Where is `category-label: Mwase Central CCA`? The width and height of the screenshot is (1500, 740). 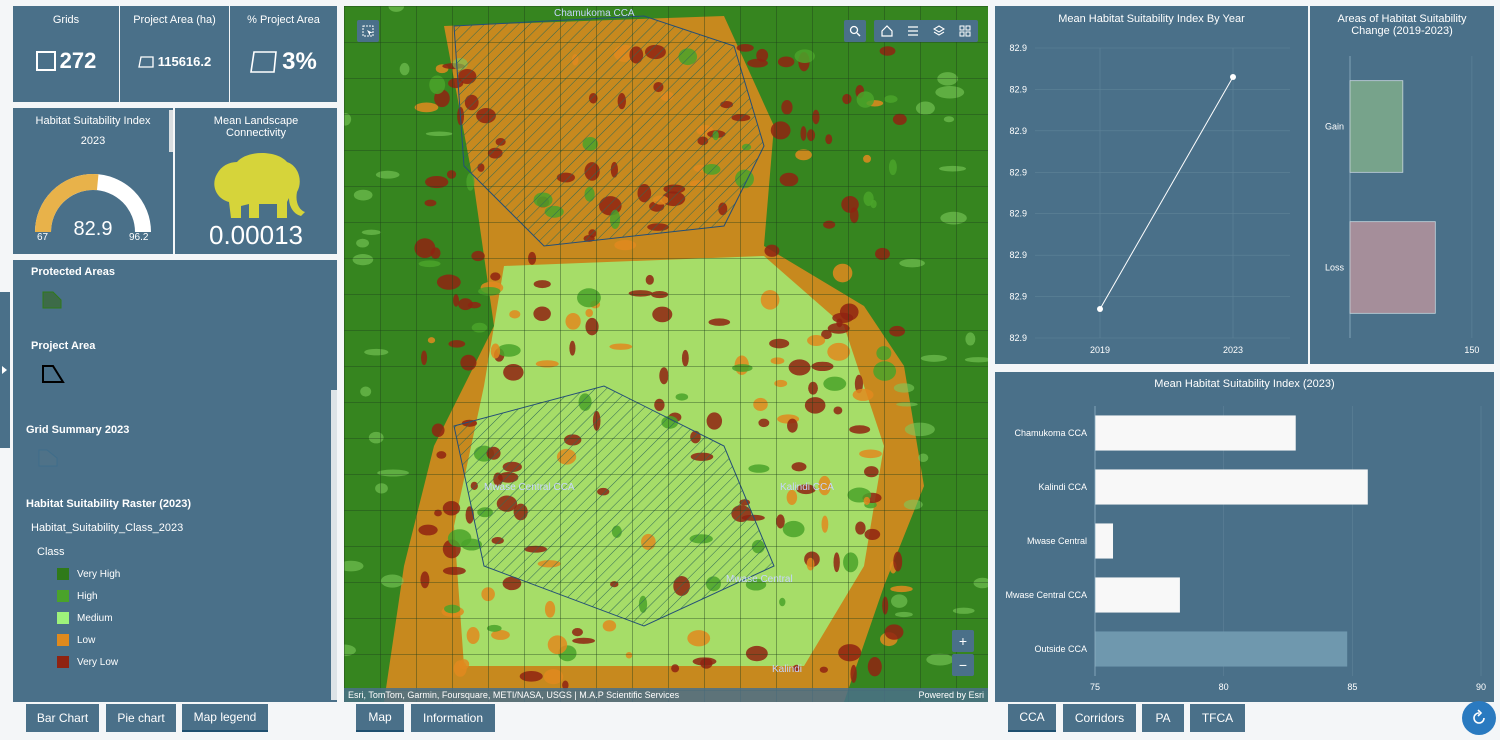
category-label: Mwase Central CCA is located at coordinates (1046, 595).